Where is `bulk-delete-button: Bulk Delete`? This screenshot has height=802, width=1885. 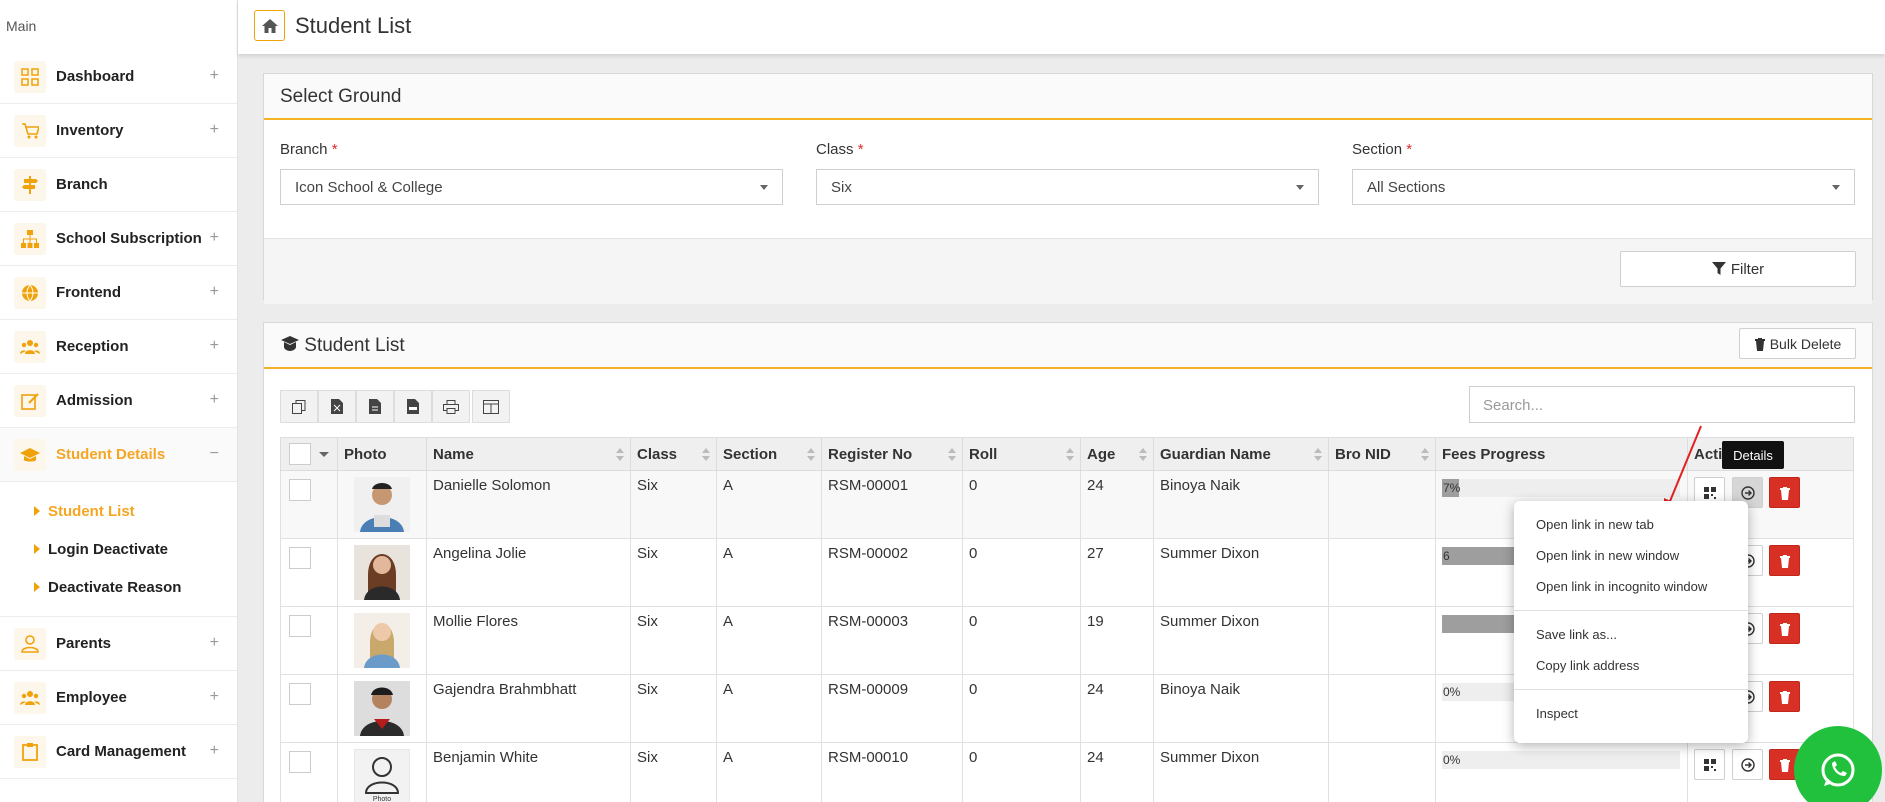
bulk-delete-button: Bulk Delete is located at coordinates (1797, 343).